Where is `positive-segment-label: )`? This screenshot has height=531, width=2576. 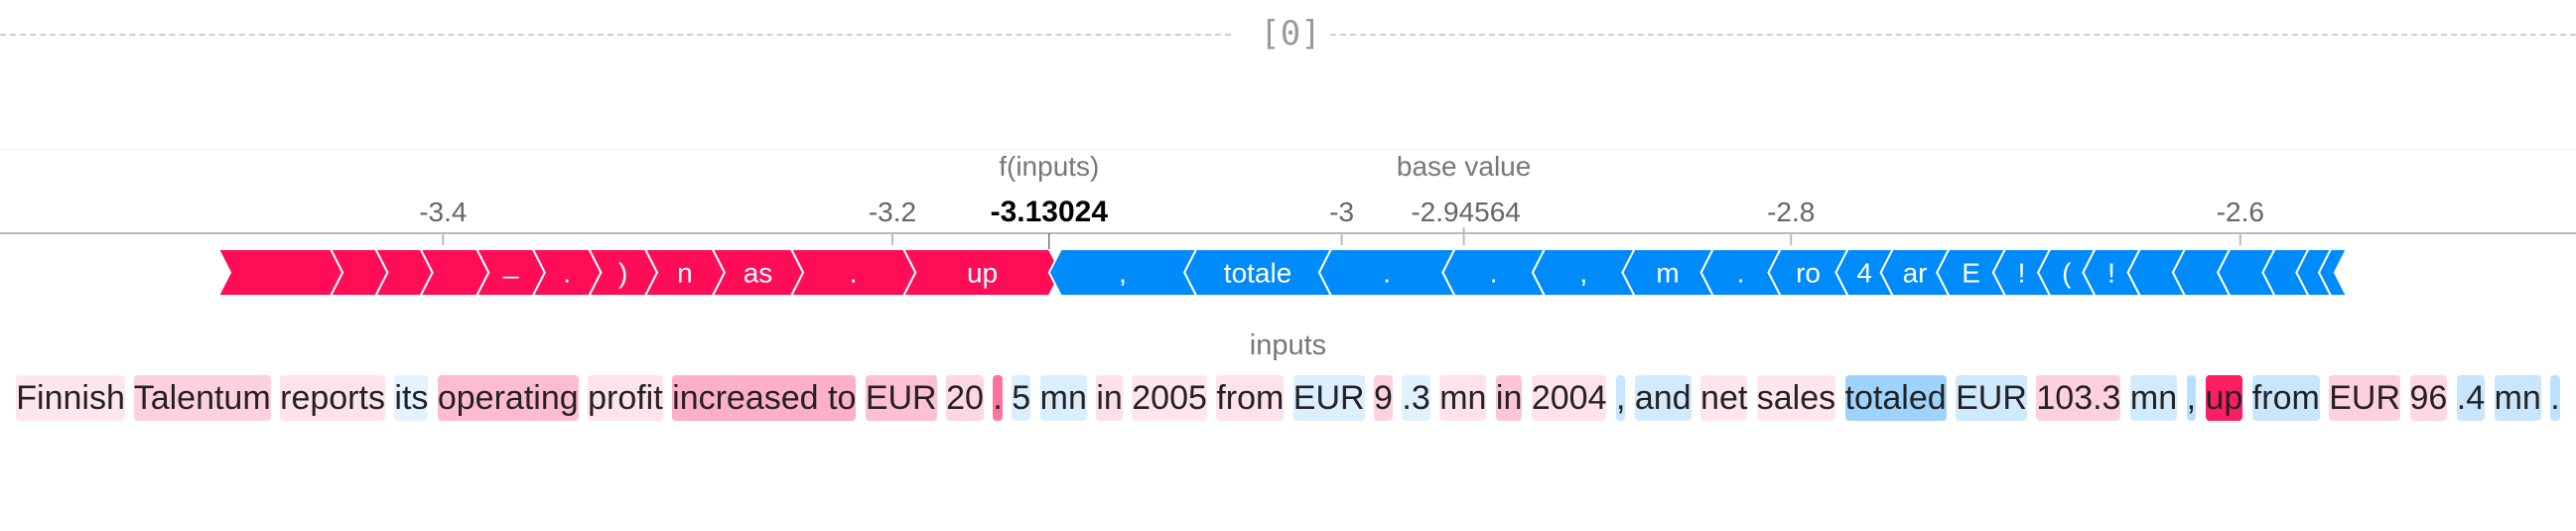
positive-segment-label: ) is located at coordinates (623, 273).